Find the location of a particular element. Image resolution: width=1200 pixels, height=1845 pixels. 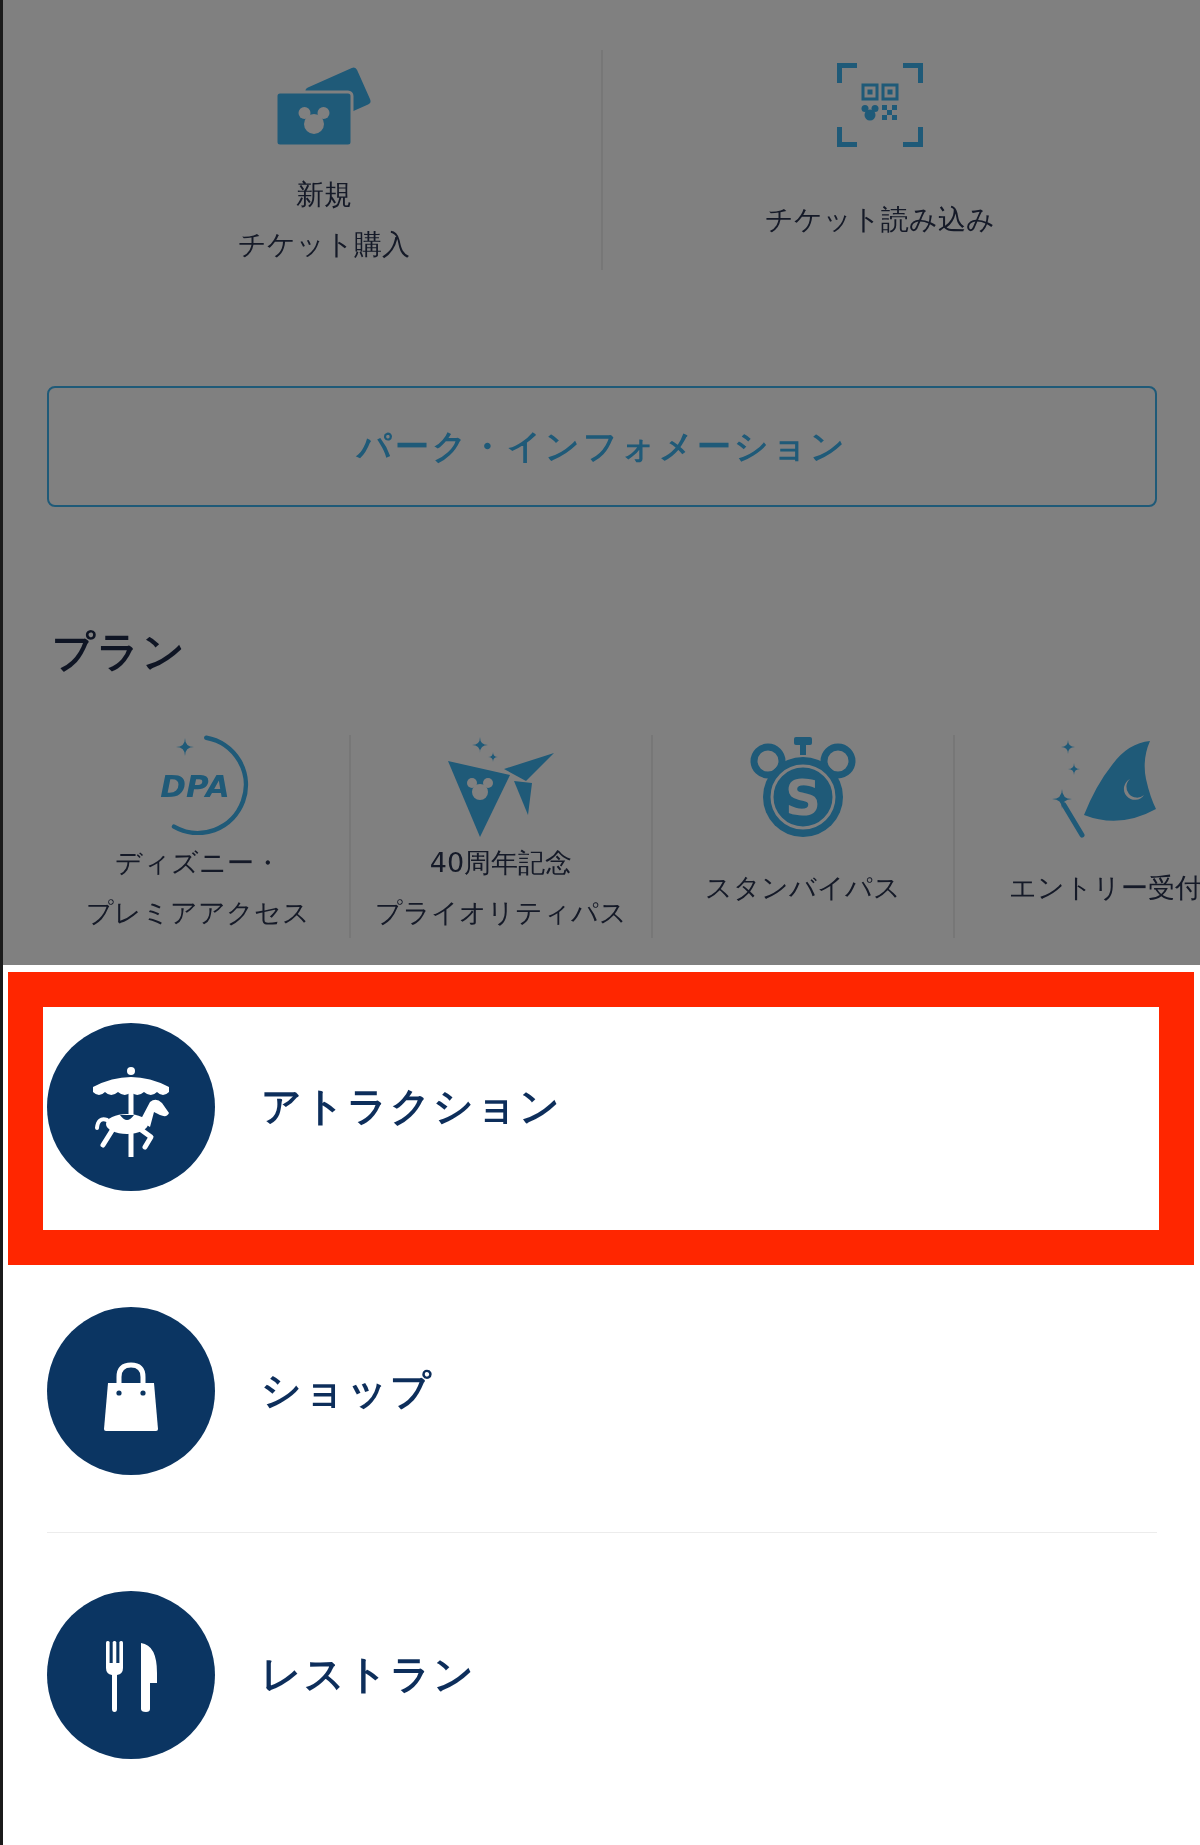

qr-scan-icon is located at coordinates (880, 105).